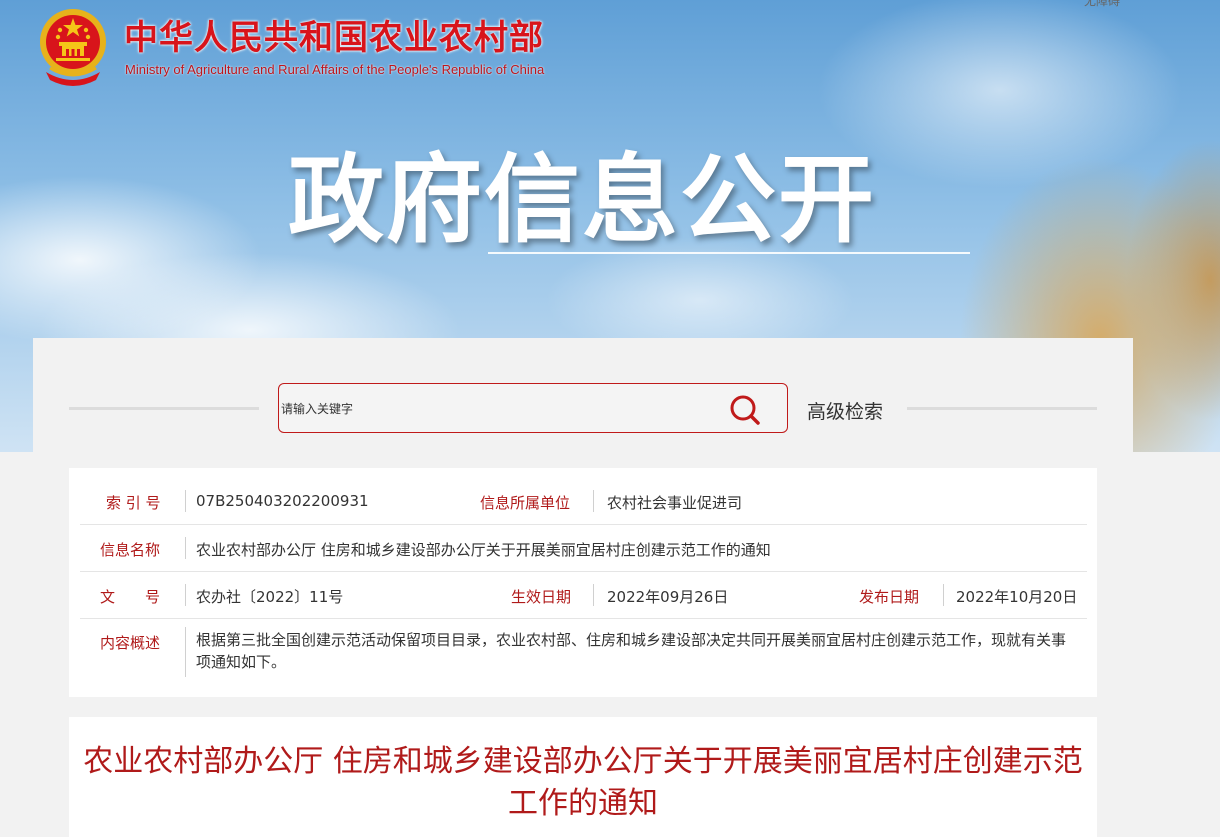 The width and height of the screenshot is (1220, 837). What do you see at coordinates (745, 410) in the screenshot?
I see `search-icon` at bounding box center [745, 410].